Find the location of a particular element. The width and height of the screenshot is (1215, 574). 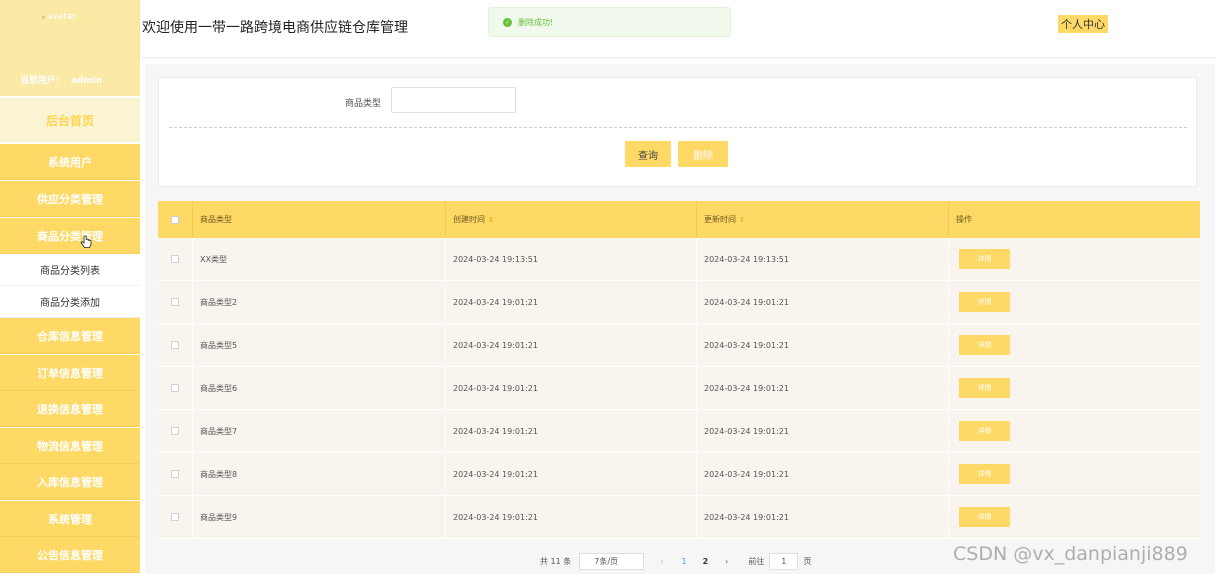

column-header-actions: 操作 is located at coordinates (964, 219).